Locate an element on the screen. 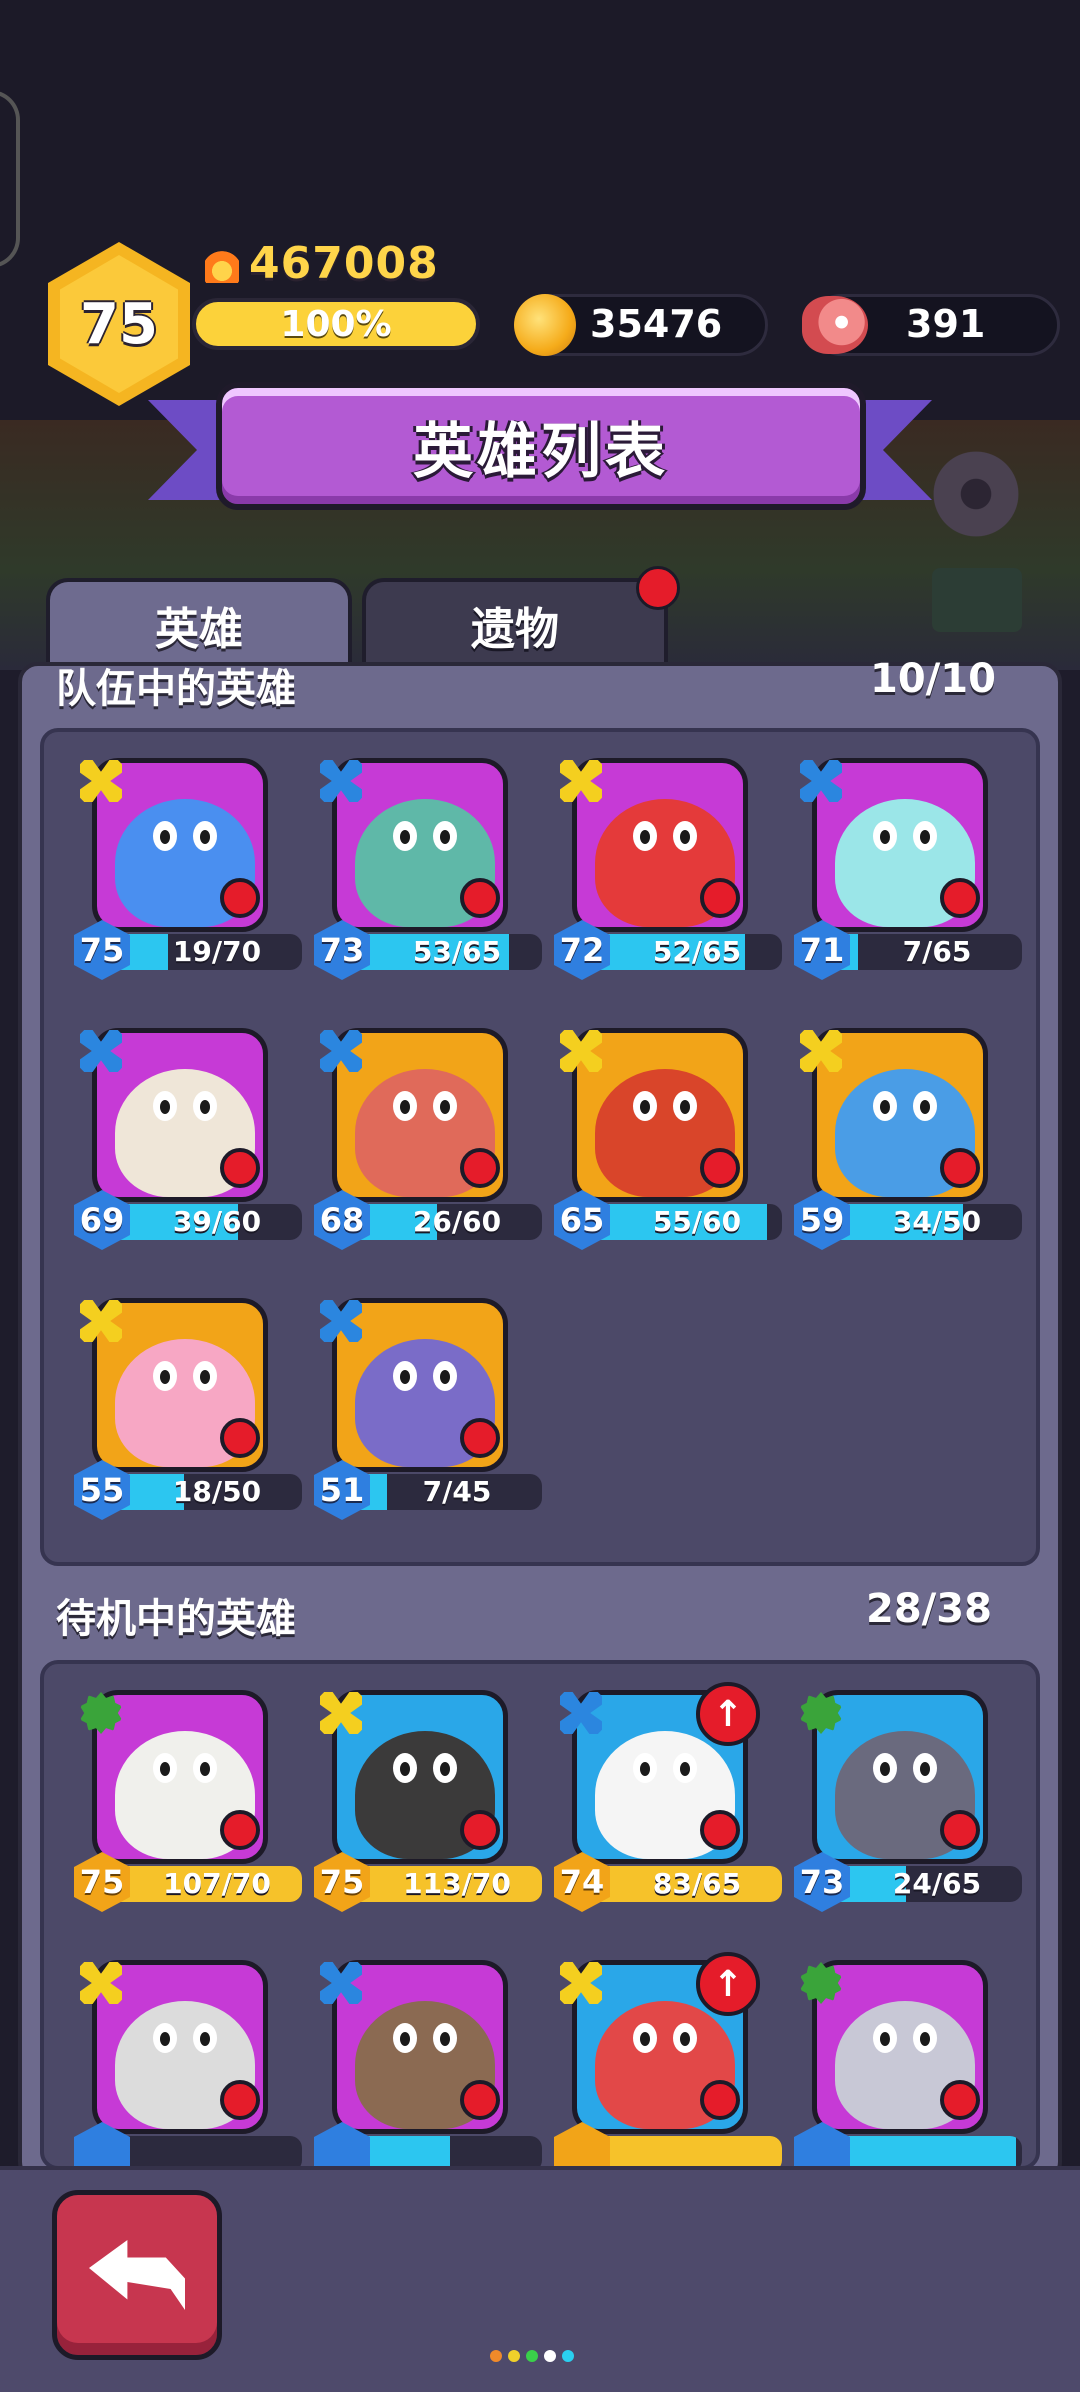  tab-relics: 遗物 is located at coordinates (515, 623).